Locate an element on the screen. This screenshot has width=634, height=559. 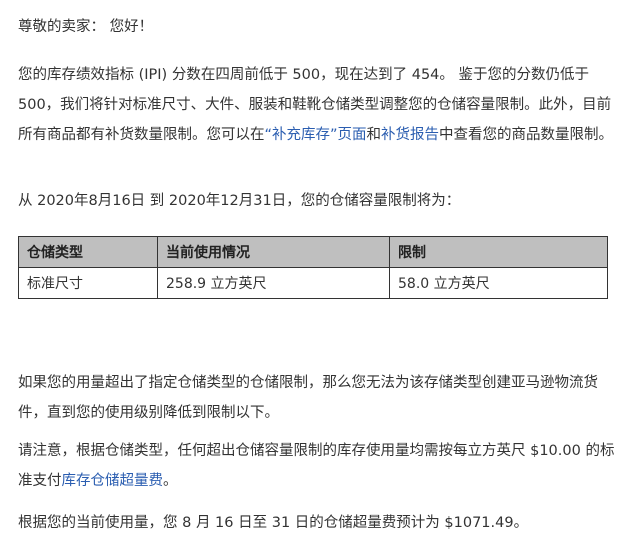
table-row: 标准尺寸 258.9 立方英尺 58.0 立方英尺 is located at coordinates (313, 283).